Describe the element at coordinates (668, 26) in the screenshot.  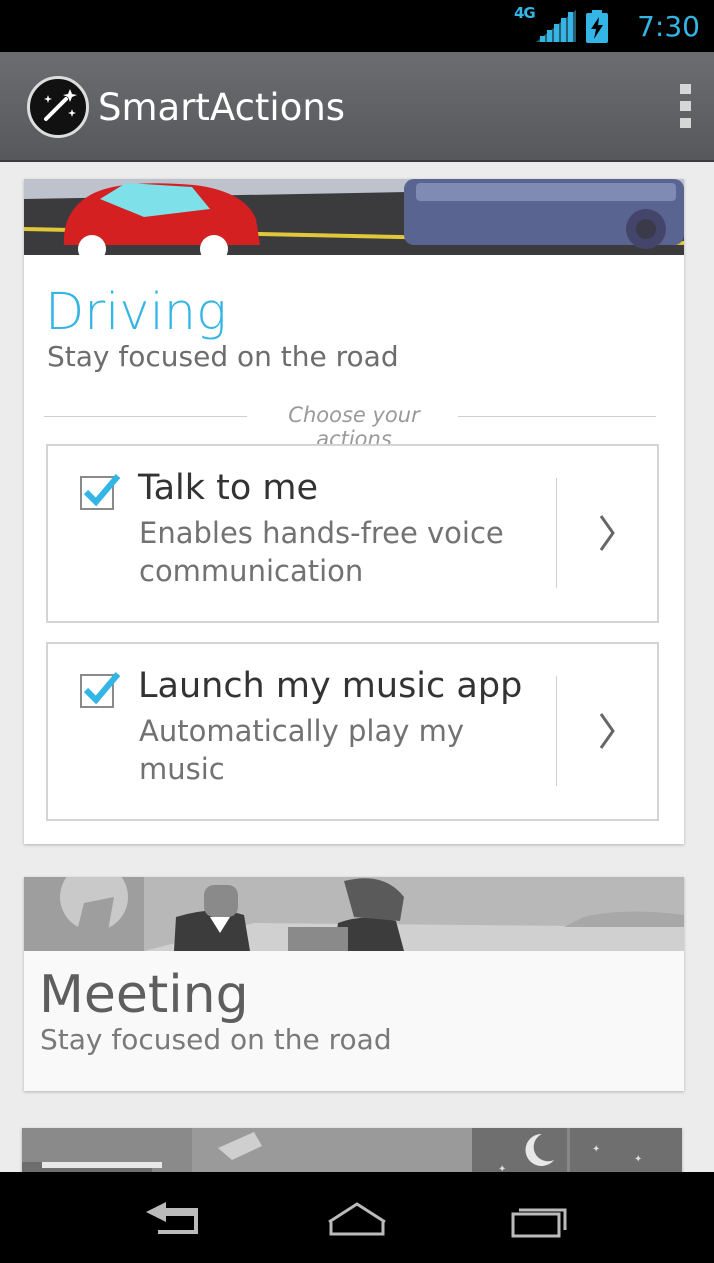
I see `clock: 7:30` at that location.